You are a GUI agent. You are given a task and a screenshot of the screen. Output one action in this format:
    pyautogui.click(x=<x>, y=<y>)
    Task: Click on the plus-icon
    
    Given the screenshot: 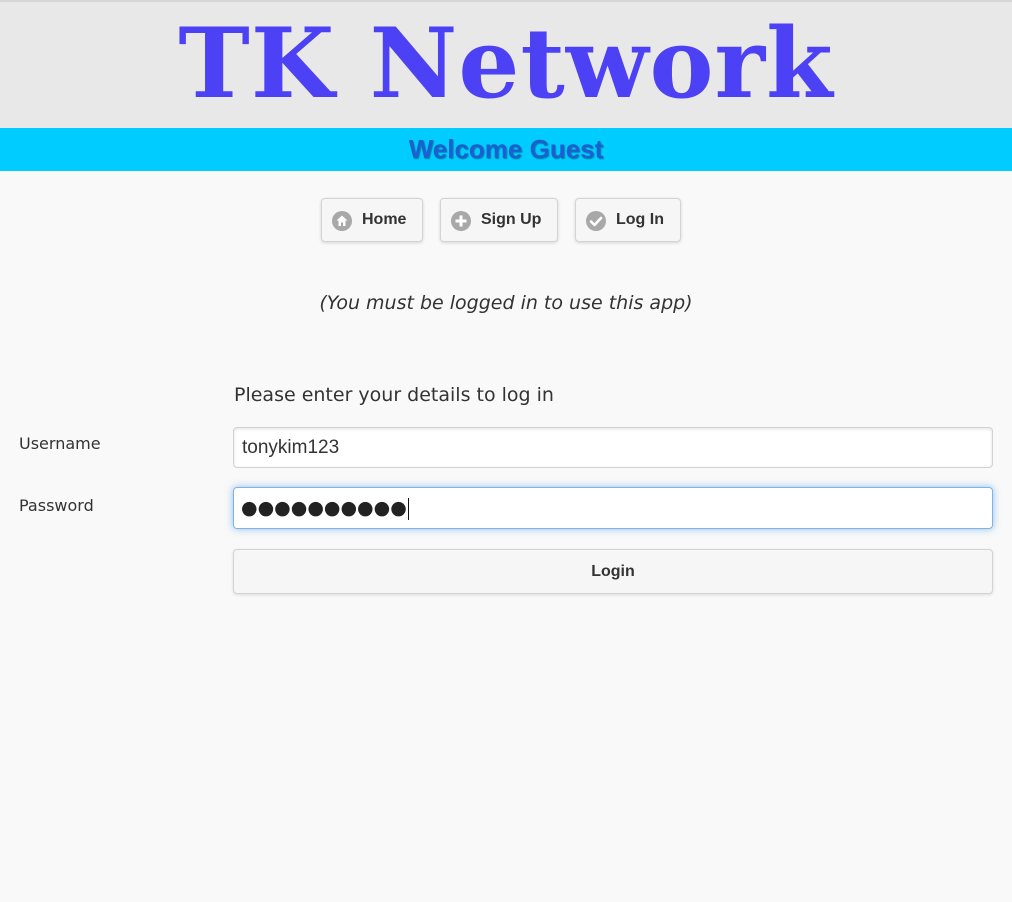 What is the action you would take?
    pyautogui.click(x=461, y=221)
    